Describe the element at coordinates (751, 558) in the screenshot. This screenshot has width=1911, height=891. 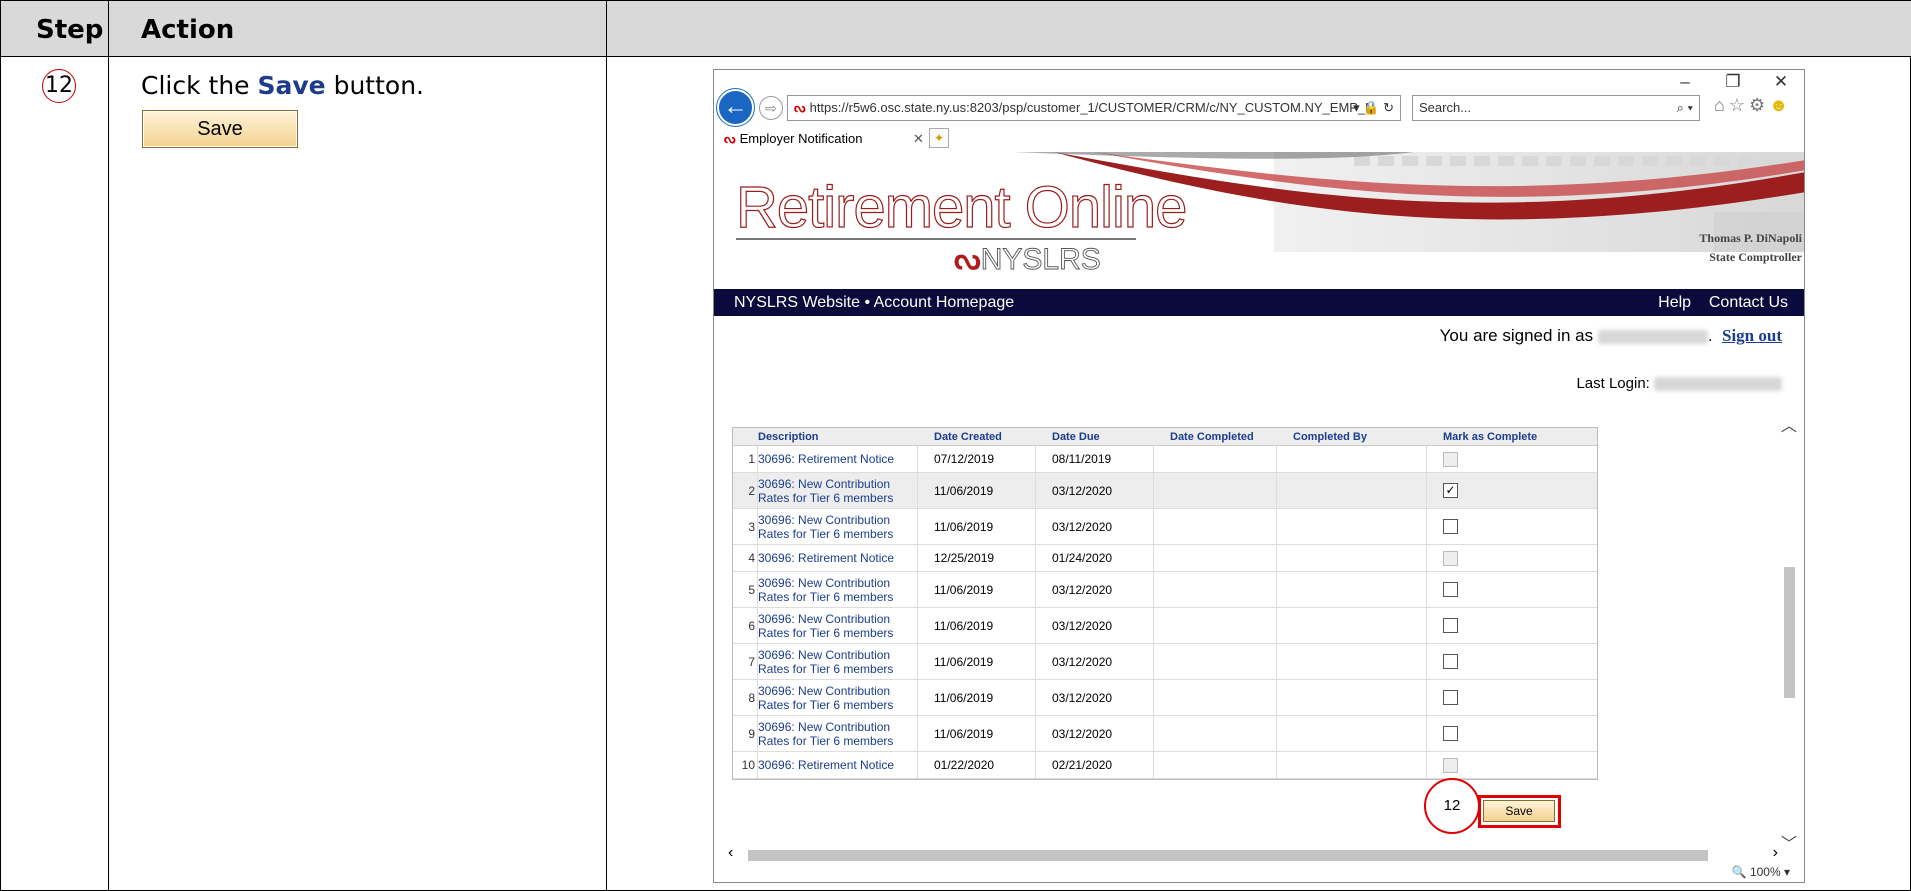
I see `row-number: 4` at that location.